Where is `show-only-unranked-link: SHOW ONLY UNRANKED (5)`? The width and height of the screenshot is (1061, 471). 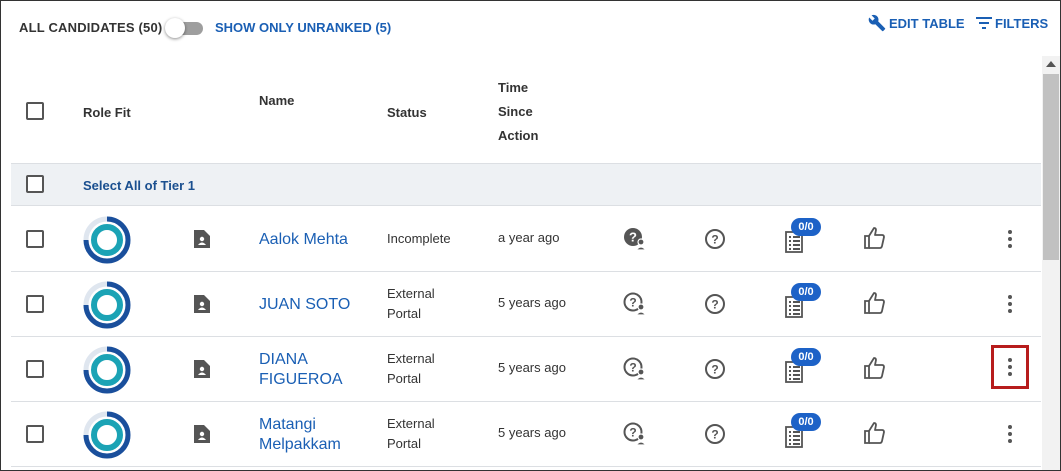
show-only-unranked-link: SHOW ONLY UNRANKED (5) is located at coordinates (303, 27).